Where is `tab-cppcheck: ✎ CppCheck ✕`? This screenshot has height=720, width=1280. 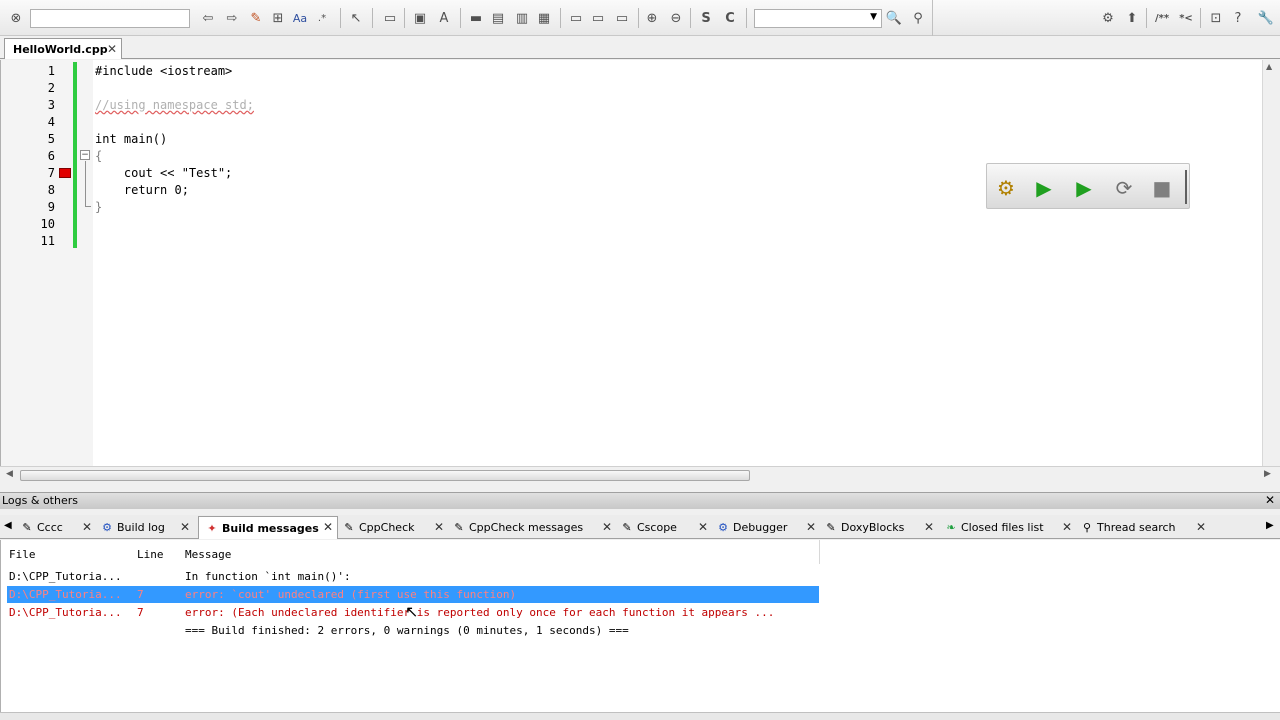 tab-cppcheck: ✎ CppCheck ✕ is located at coordinates (395, 527).